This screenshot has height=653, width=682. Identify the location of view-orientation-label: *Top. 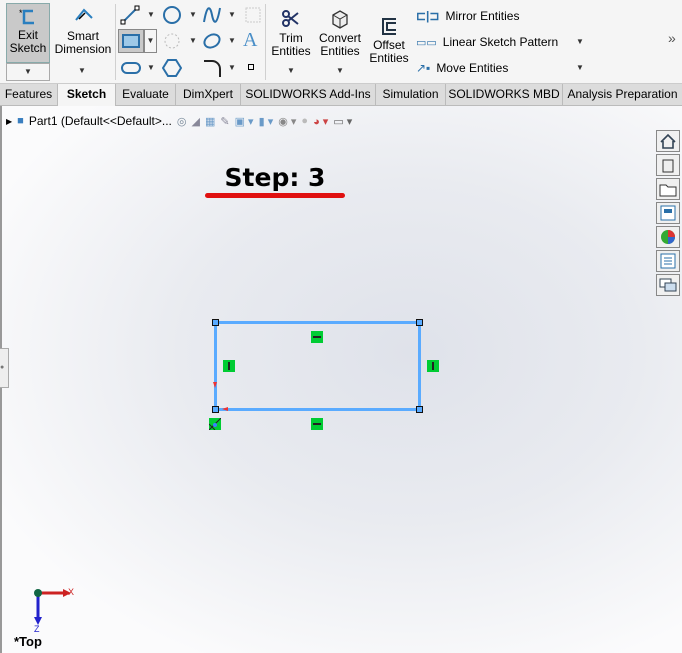
(28, 641).